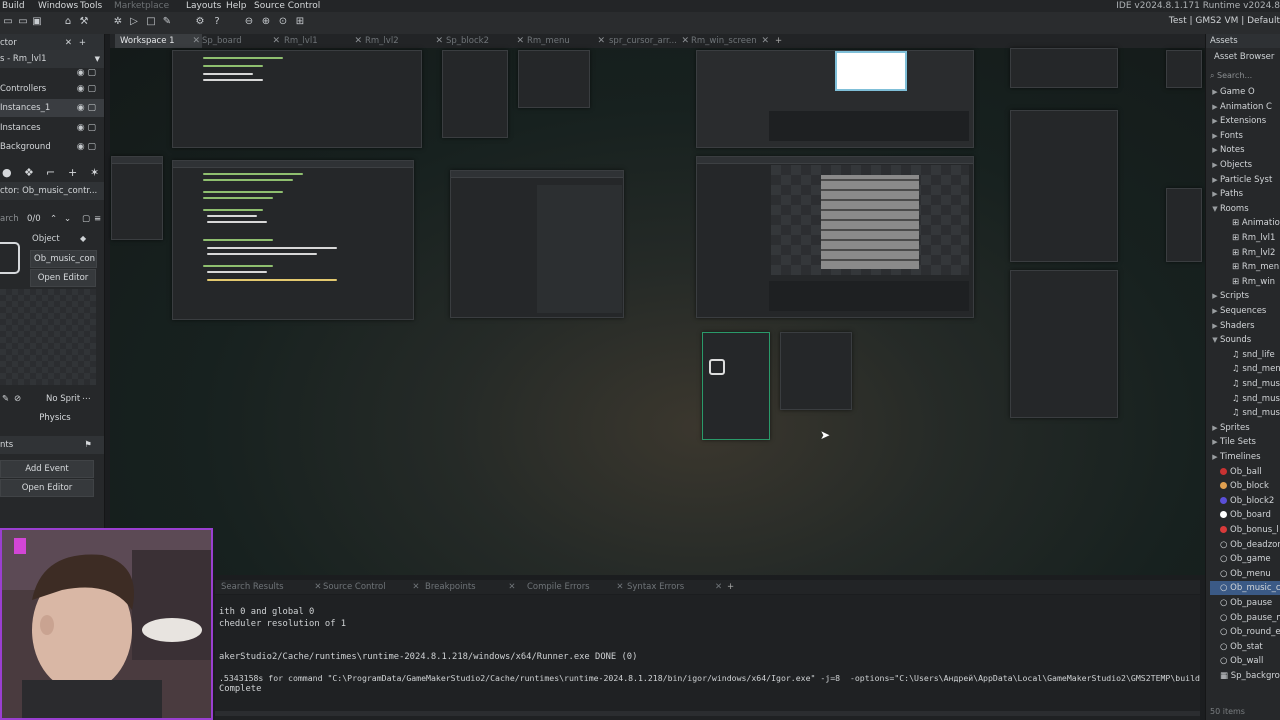  What do you see at coordinates (1251, 369) in the screenshot?
I see `asset-item: ♫ snd_men` at bounding box center [1251, 369].